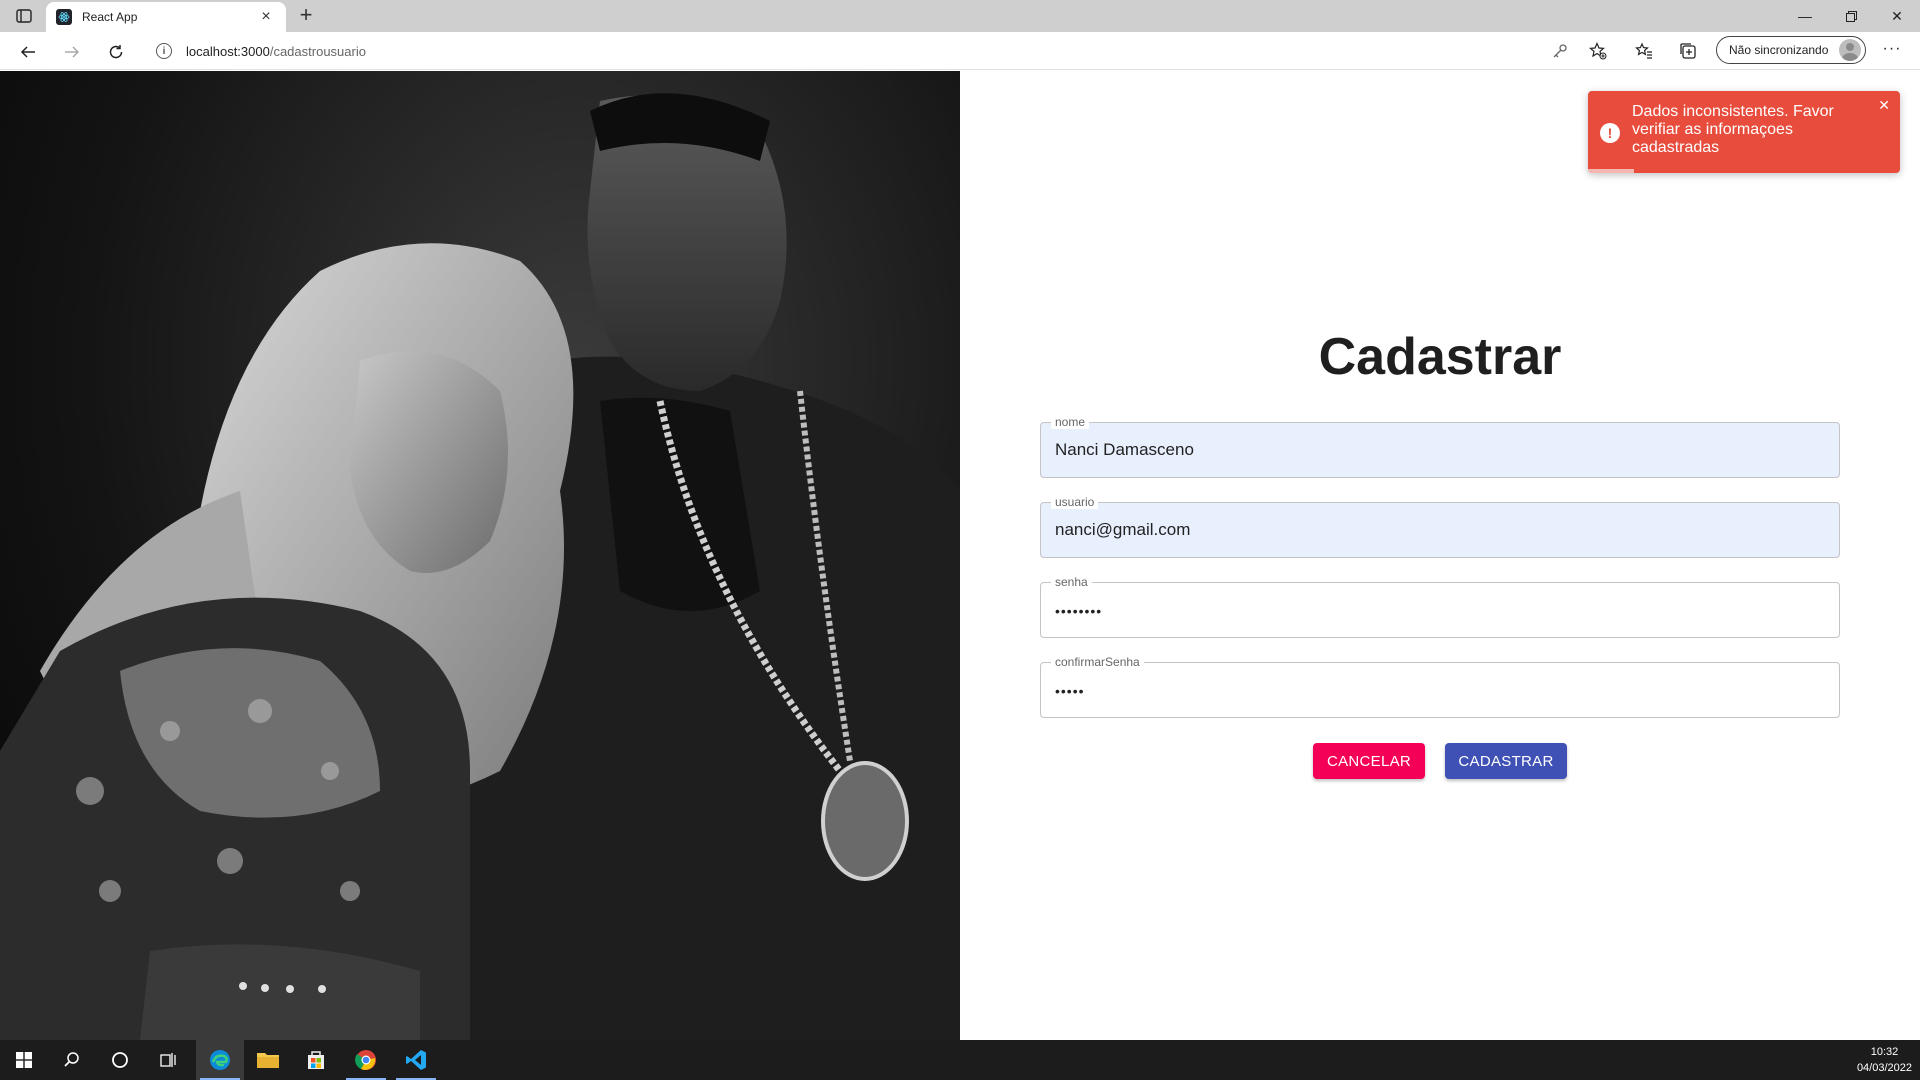  Describe the element at coordinates (116, 52) in the screenshot. I see `refresh-icon` at that location.